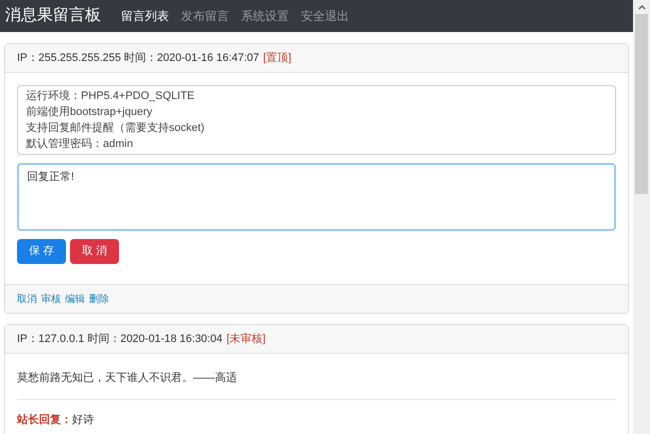 Image resolution: width=650 pixels, height=434 pixels. What do you see at coordinates (265, 16) in the screenshot?
I see `nav-link: 系统设置` at bounding box center [265, 16].